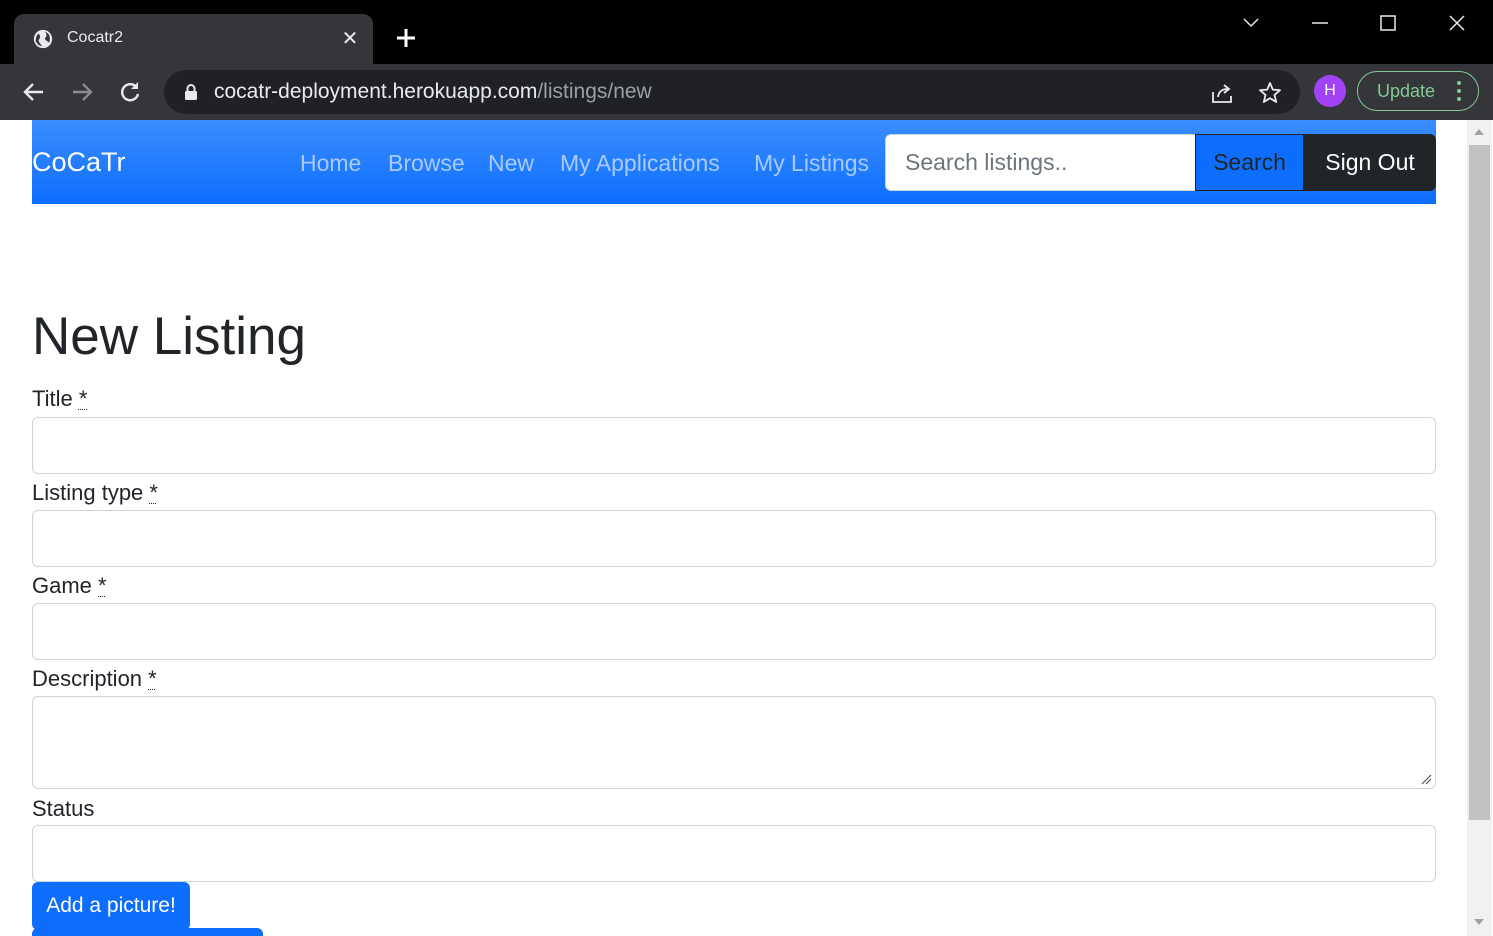 The height and width of the screenshot is (936, 1493). What do you see at coordinates (111, 906) in the screenshot?
I see `add-picture-button: Add a picture!` at bounding box center [111, 906].